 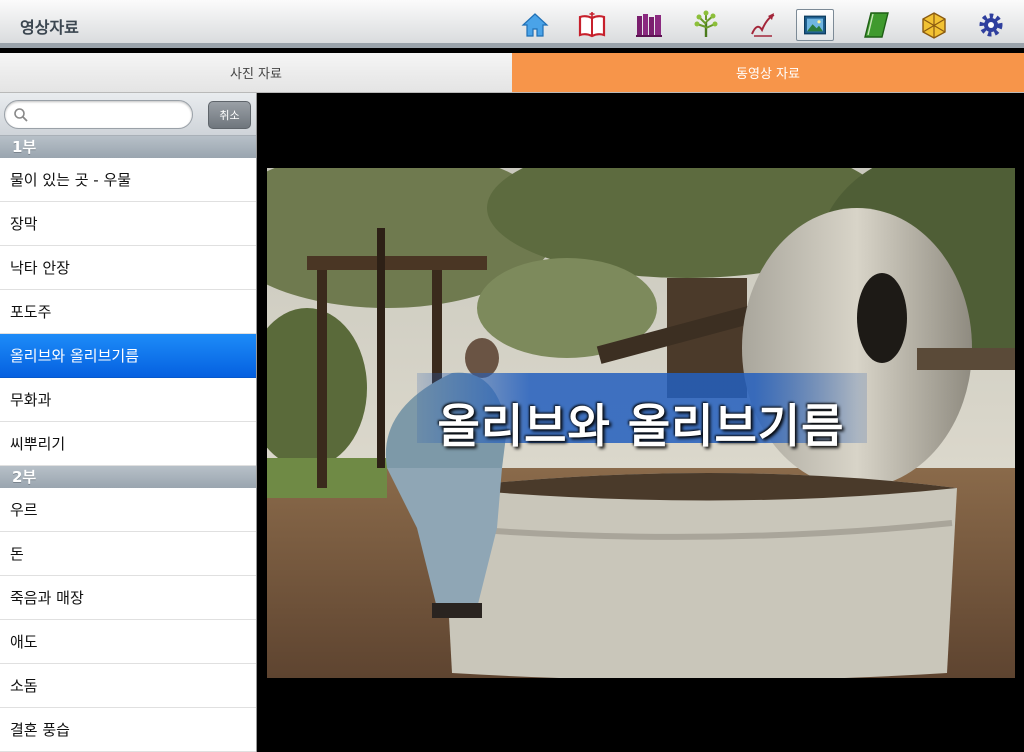 What do you see at coordinates (128, 356) in the screenshot?
I see `list-item-selected: 올리브와 올리브기름` at bounding box center [128, 356].